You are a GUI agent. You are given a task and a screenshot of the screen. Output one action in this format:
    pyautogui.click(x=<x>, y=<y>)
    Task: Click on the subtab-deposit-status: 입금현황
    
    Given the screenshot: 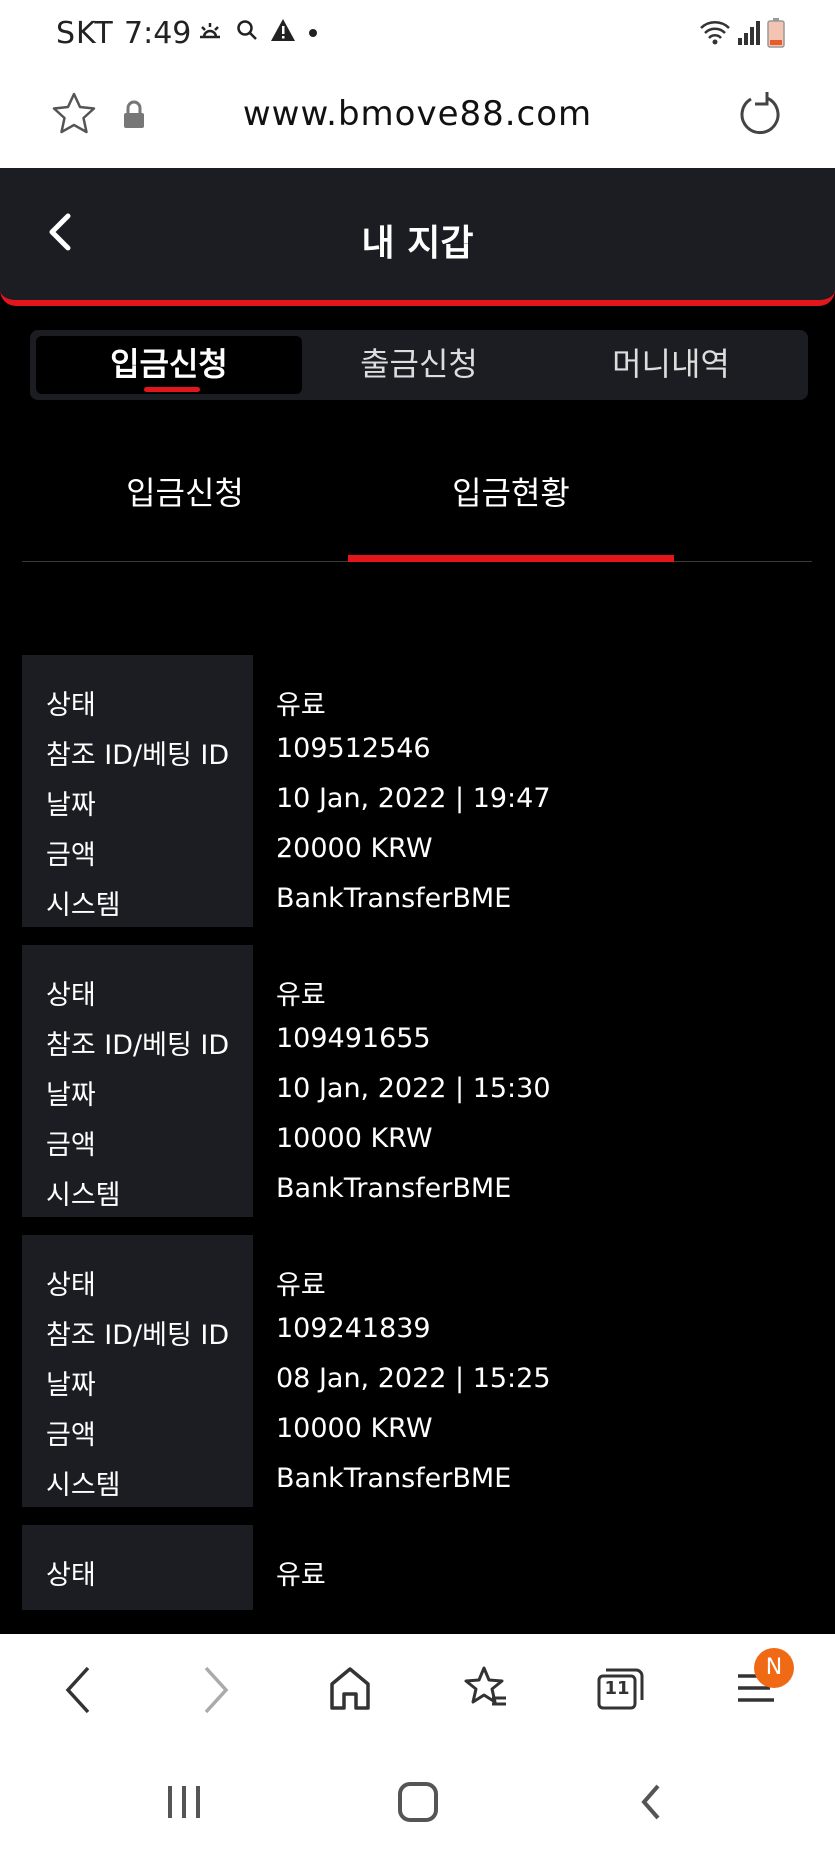 What is the action you would take?
    pyautogui.click(x=511, y=491)
    